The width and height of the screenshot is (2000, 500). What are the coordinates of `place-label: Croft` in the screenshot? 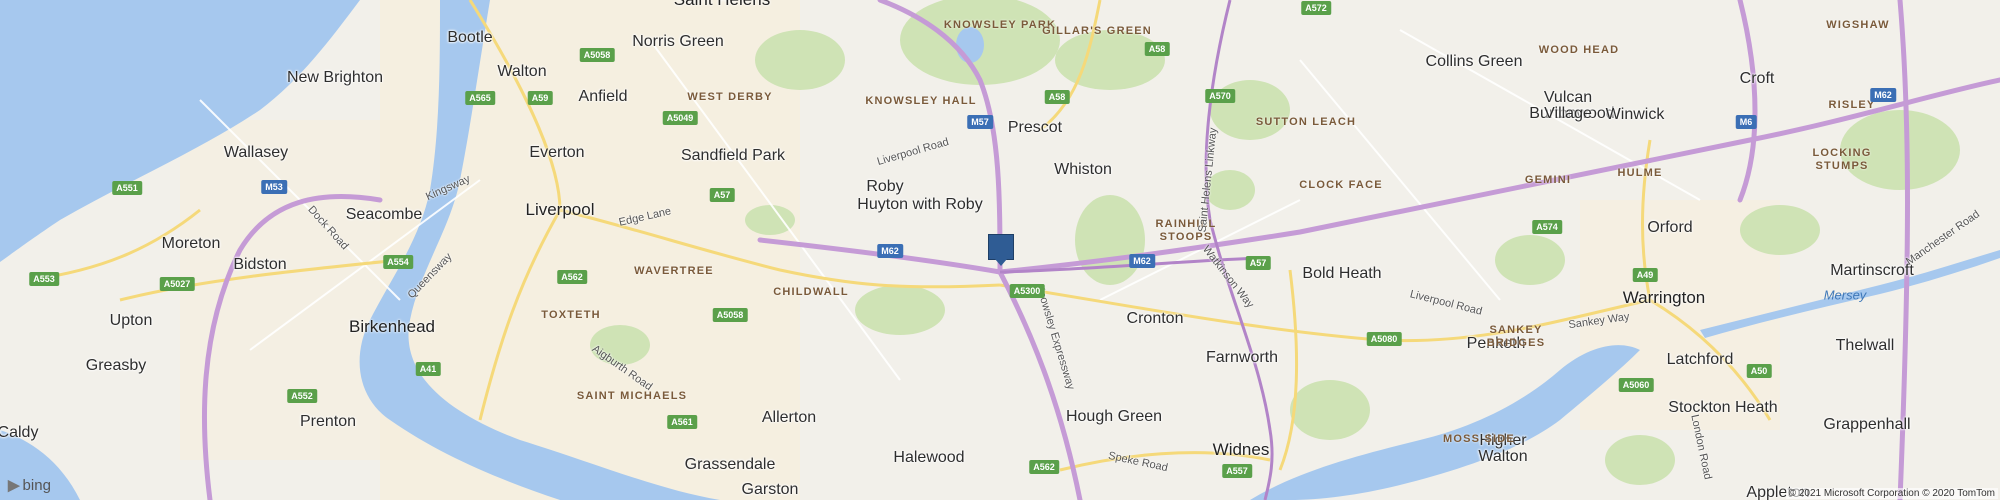 It's located at (1757, 78).